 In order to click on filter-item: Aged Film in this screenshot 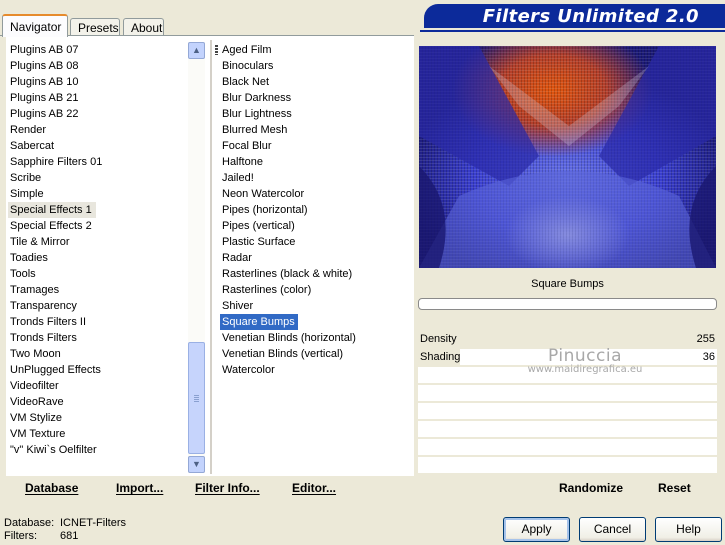, I will do `click(315, 50)`.